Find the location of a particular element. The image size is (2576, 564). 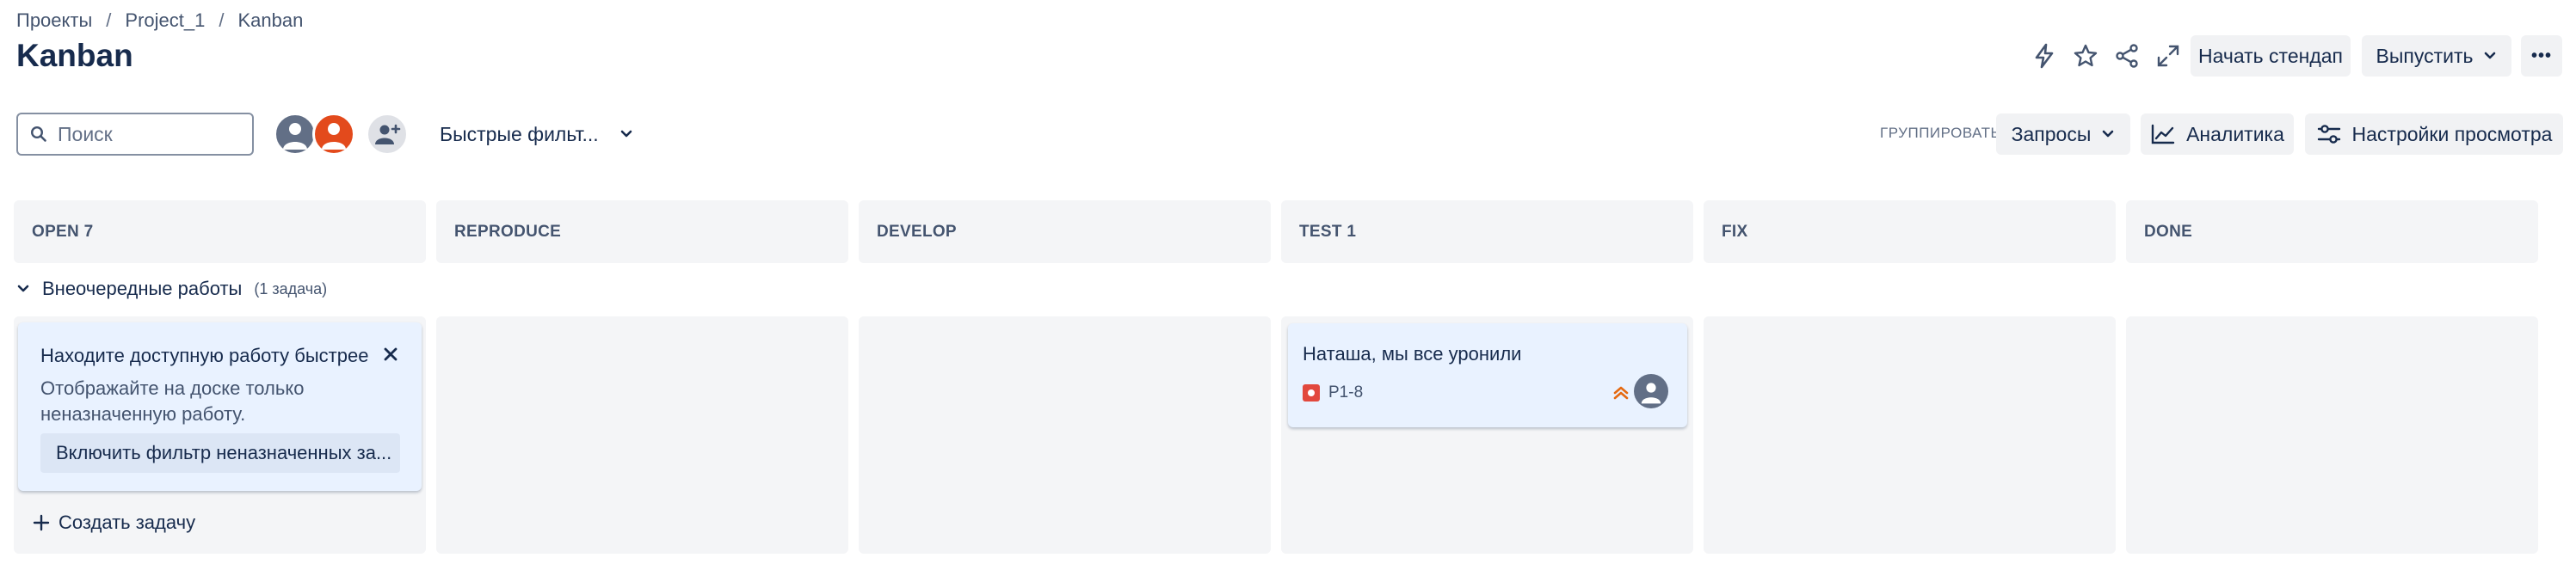

release-button: Выпустить is located at coordinates (2436, 56).